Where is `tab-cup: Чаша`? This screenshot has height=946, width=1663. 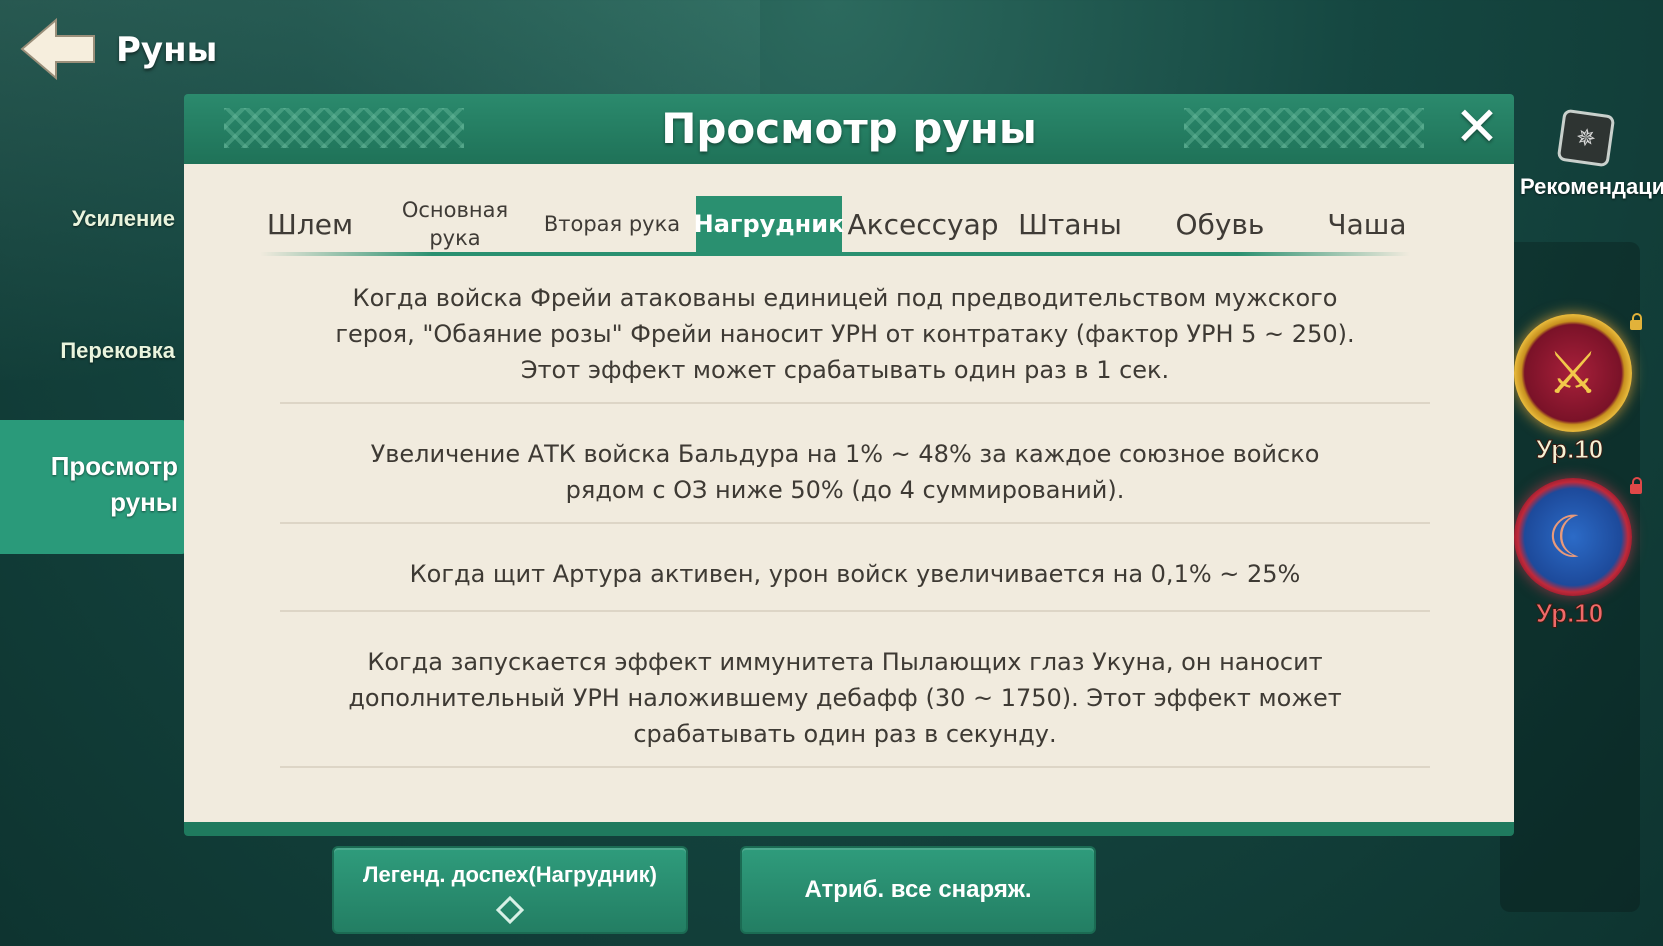
tab-cup: Чаша is located at coordinates (1367, 224).